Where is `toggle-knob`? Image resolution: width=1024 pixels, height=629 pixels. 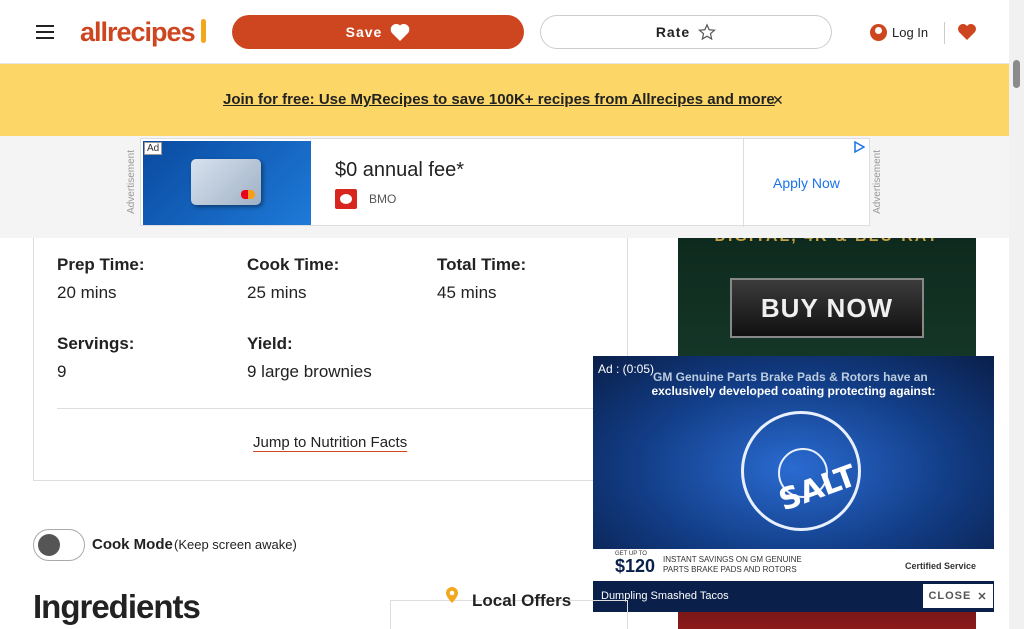 toggle-knob is located at coordinates (49, 545).